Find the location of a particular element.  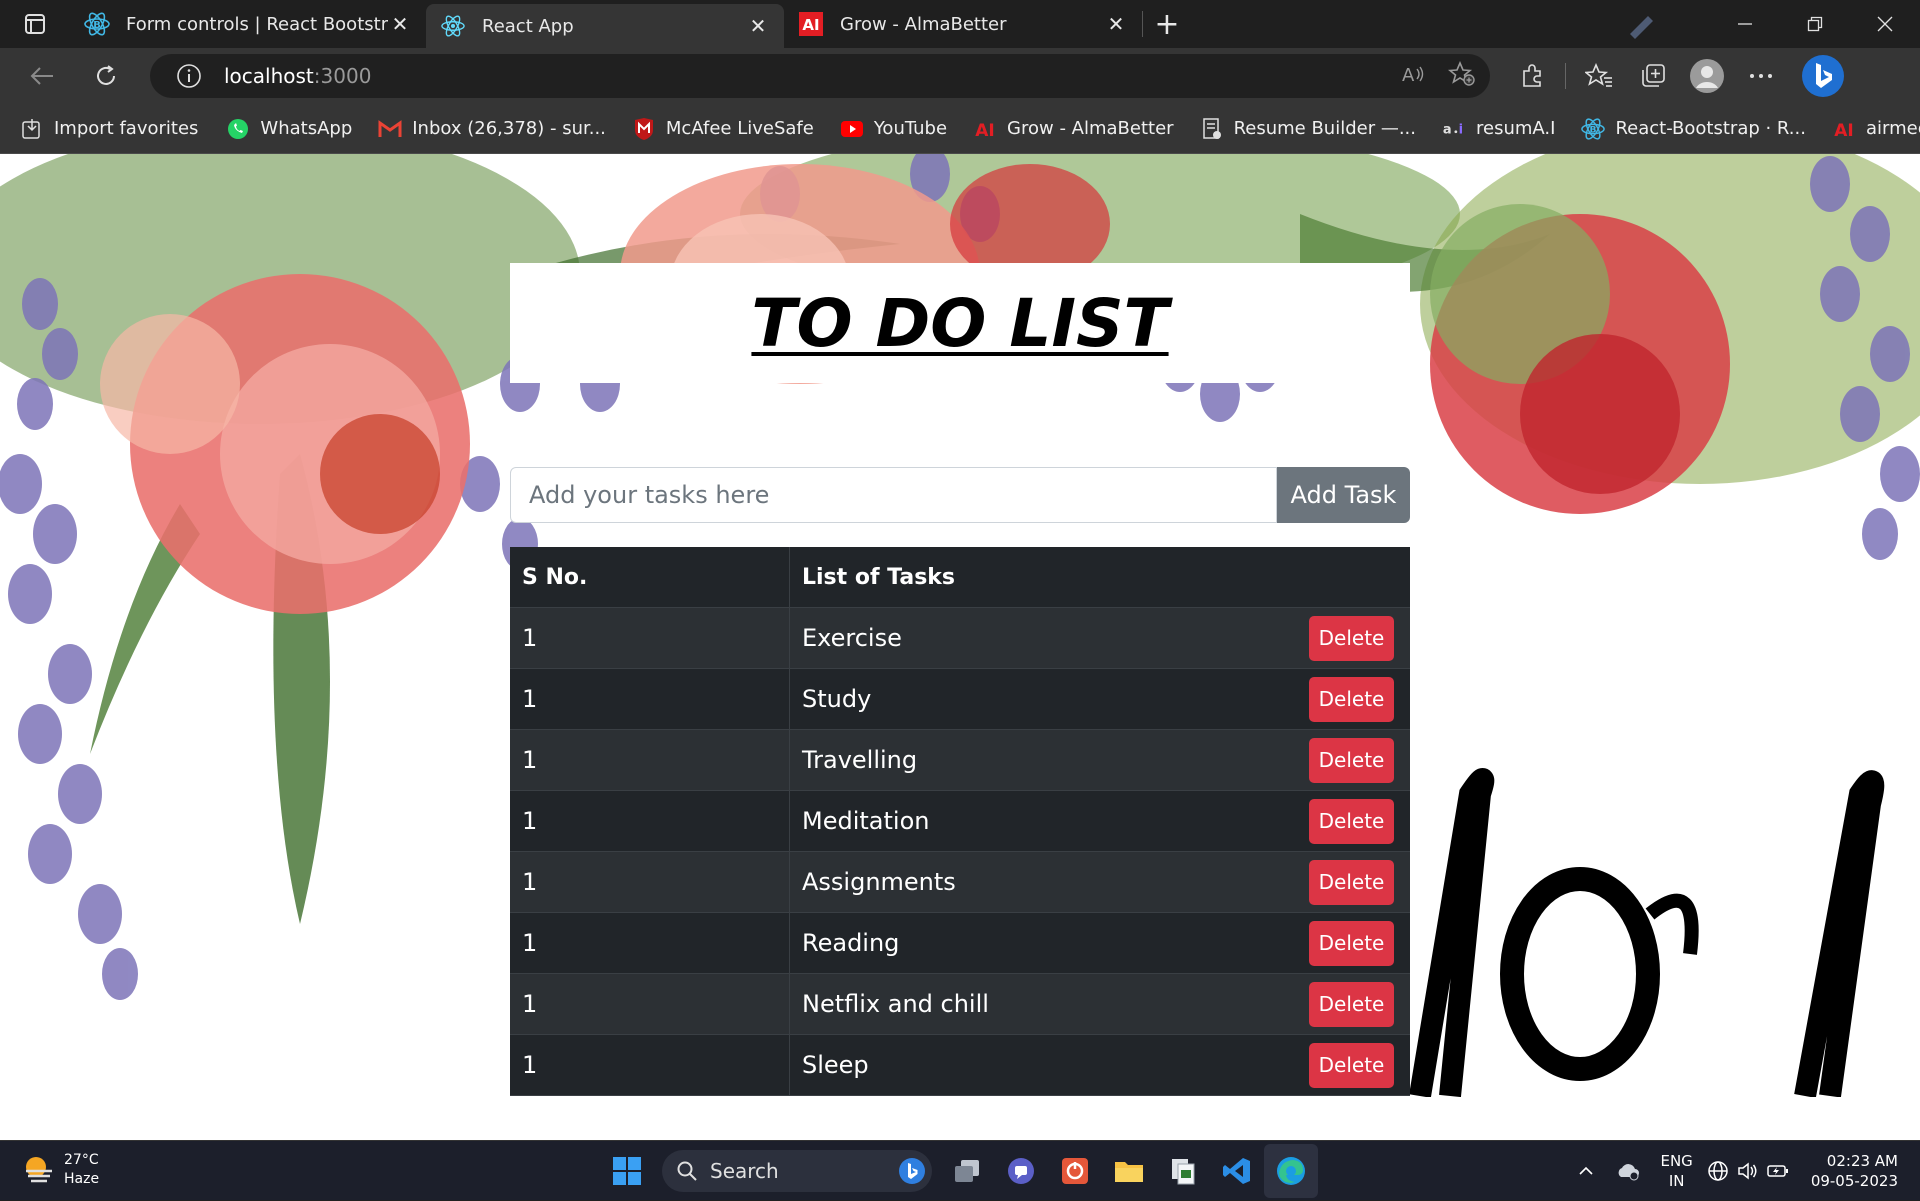

browser-toolbar: localhost:3000 A is located at coordinates (960, 76).